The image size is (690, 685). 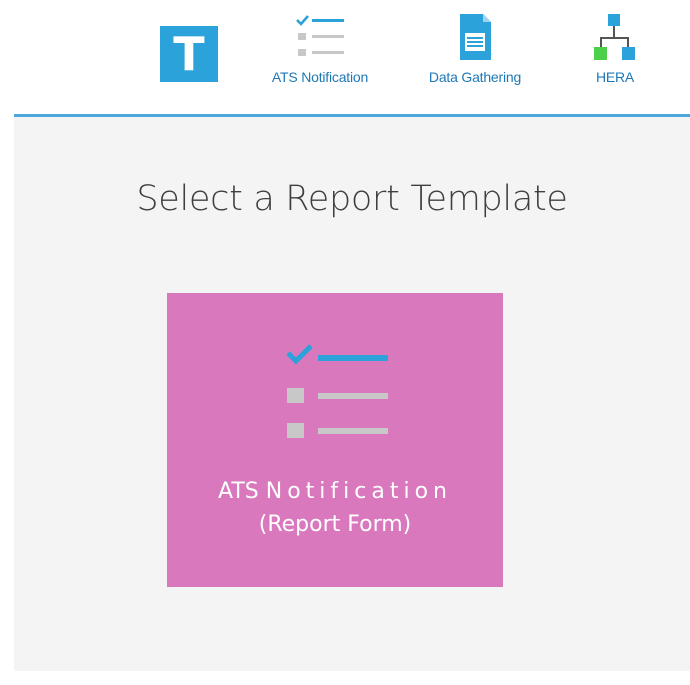 I want to click on document-icon, so click(x=475, y=37).